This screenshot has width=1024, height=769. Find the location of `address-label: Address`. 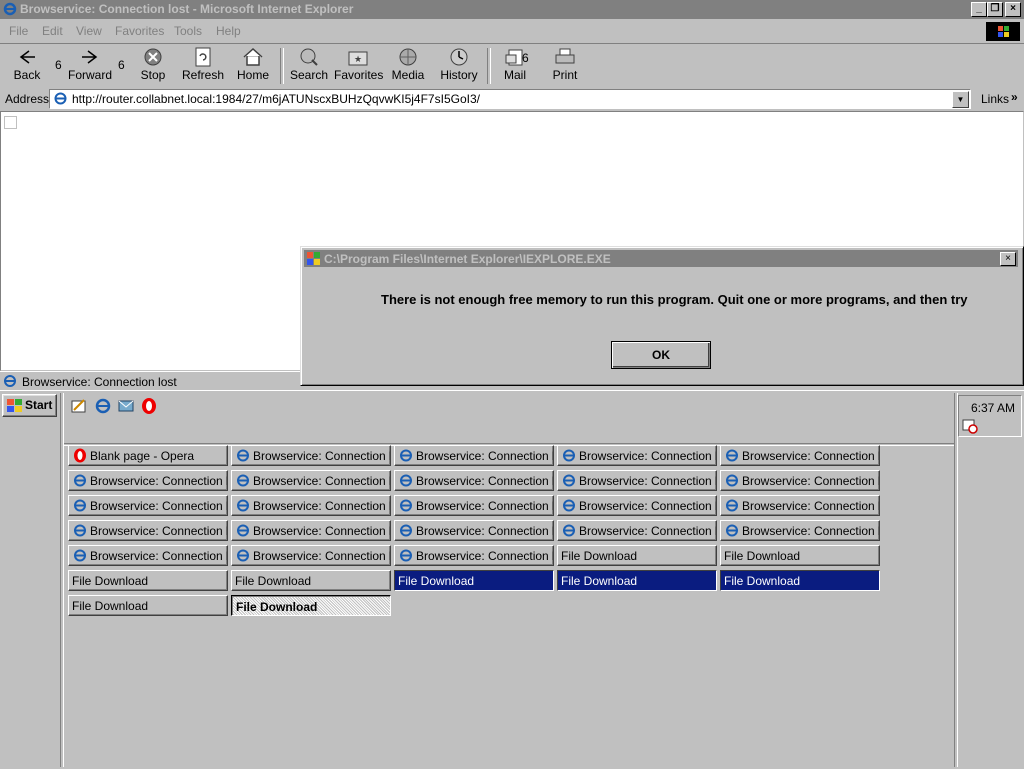

address-label: Address is located at coordinates (27, 99).